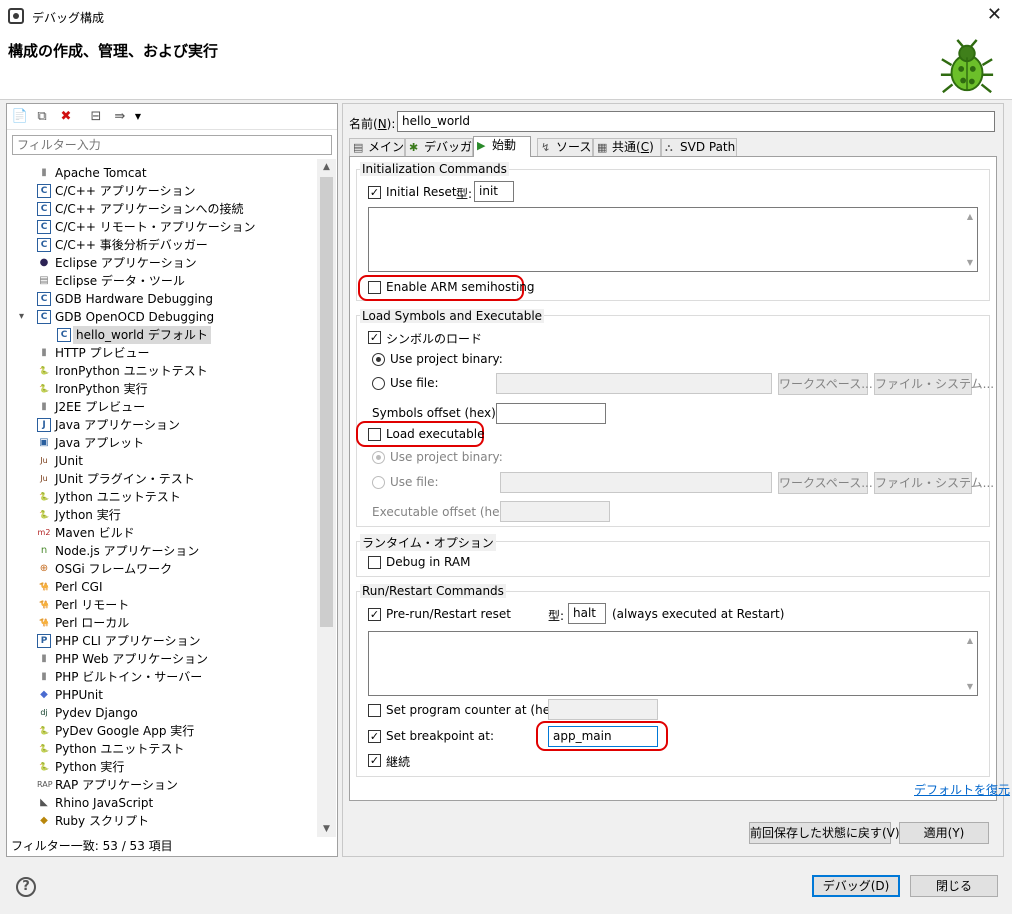  I want to click on tree-item-label: Node.js アプリケーション, so click(127, 551).